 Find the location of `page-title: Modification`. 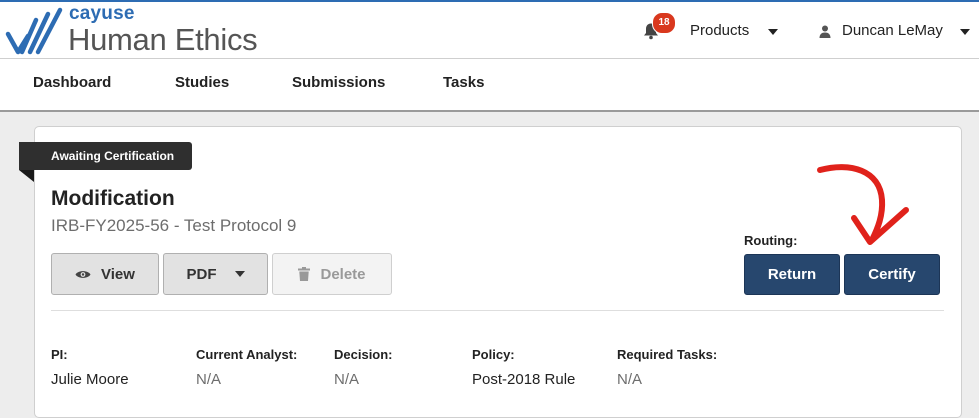

page-title: Modification is located at coordinates (113, 198).